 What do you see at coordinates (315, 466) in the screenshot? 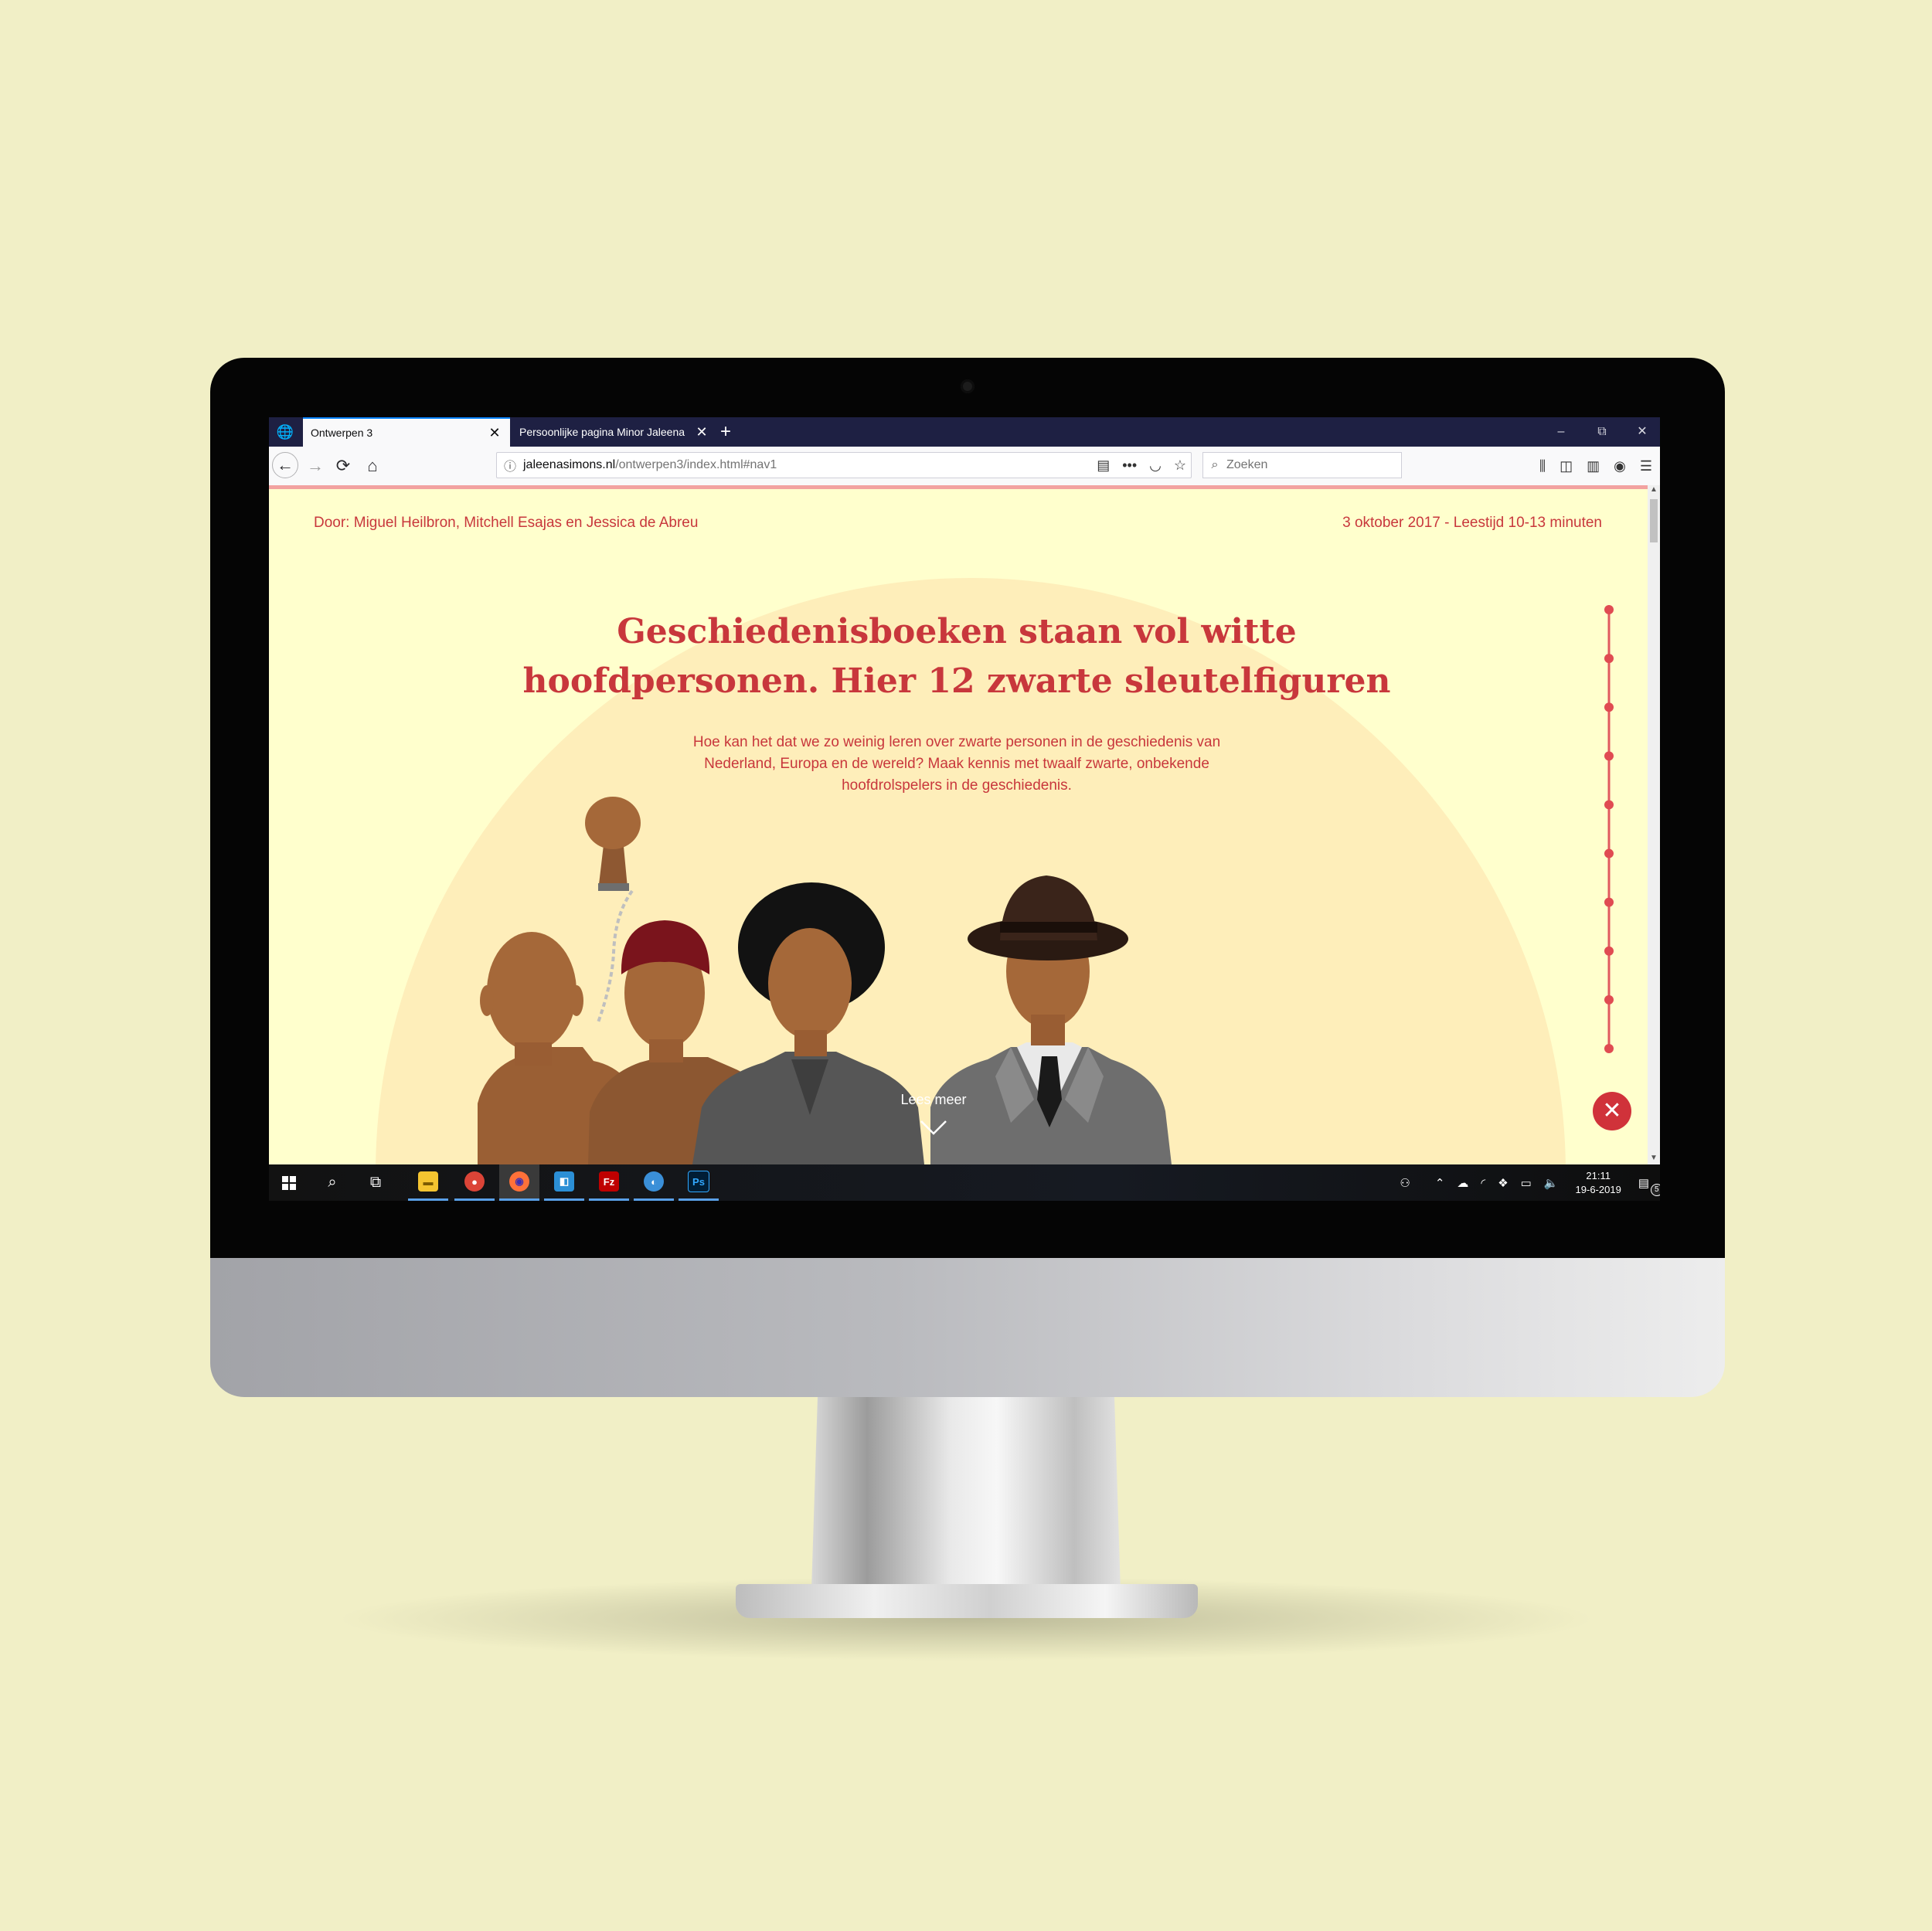
I see `forward-button: →` at bounding box center [315, 466].